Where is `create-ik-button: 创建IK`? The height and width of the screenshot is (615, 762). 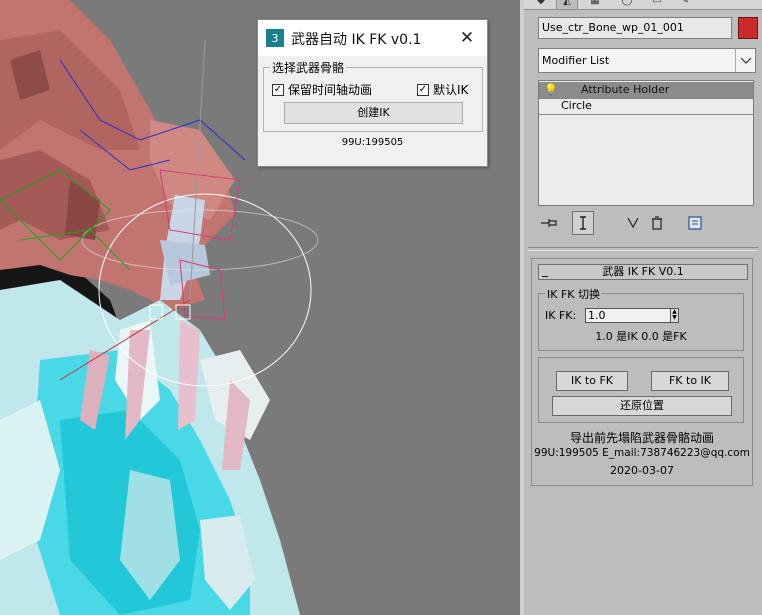
create-ik-button: 创建IK is located at coordinates (373, 113).